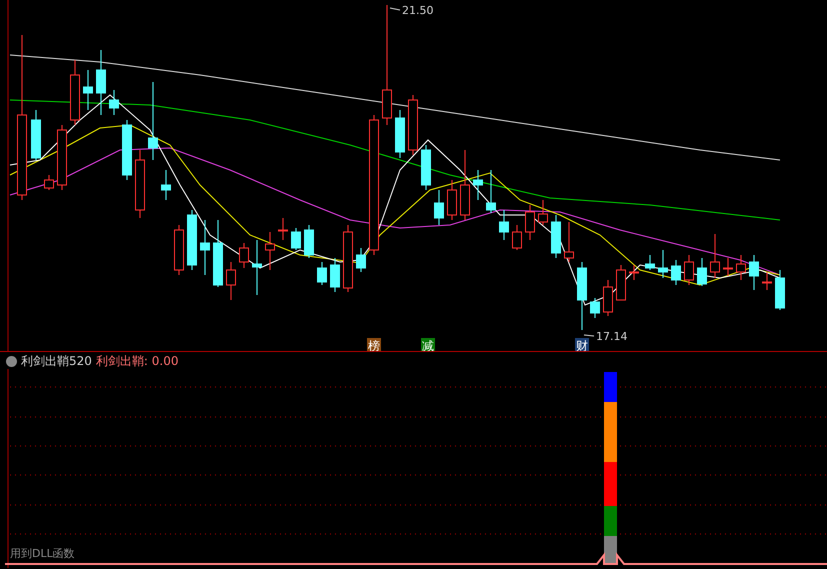  What do you see at coordinates (395, 9) in the screenshot?
I see `high-price-leader-line` at bounding box center [395, 9].